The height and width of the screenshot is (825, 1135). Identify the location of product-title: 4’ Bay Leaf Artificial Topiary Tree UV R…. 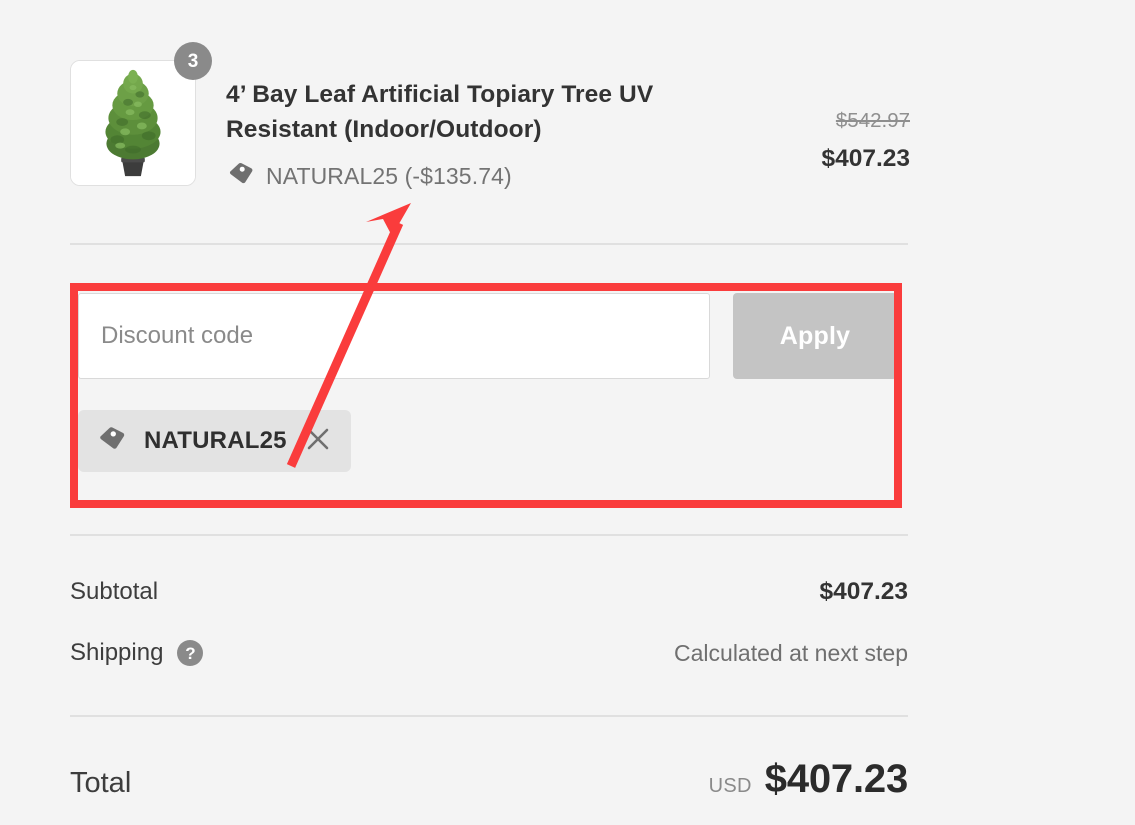
(440, 112).